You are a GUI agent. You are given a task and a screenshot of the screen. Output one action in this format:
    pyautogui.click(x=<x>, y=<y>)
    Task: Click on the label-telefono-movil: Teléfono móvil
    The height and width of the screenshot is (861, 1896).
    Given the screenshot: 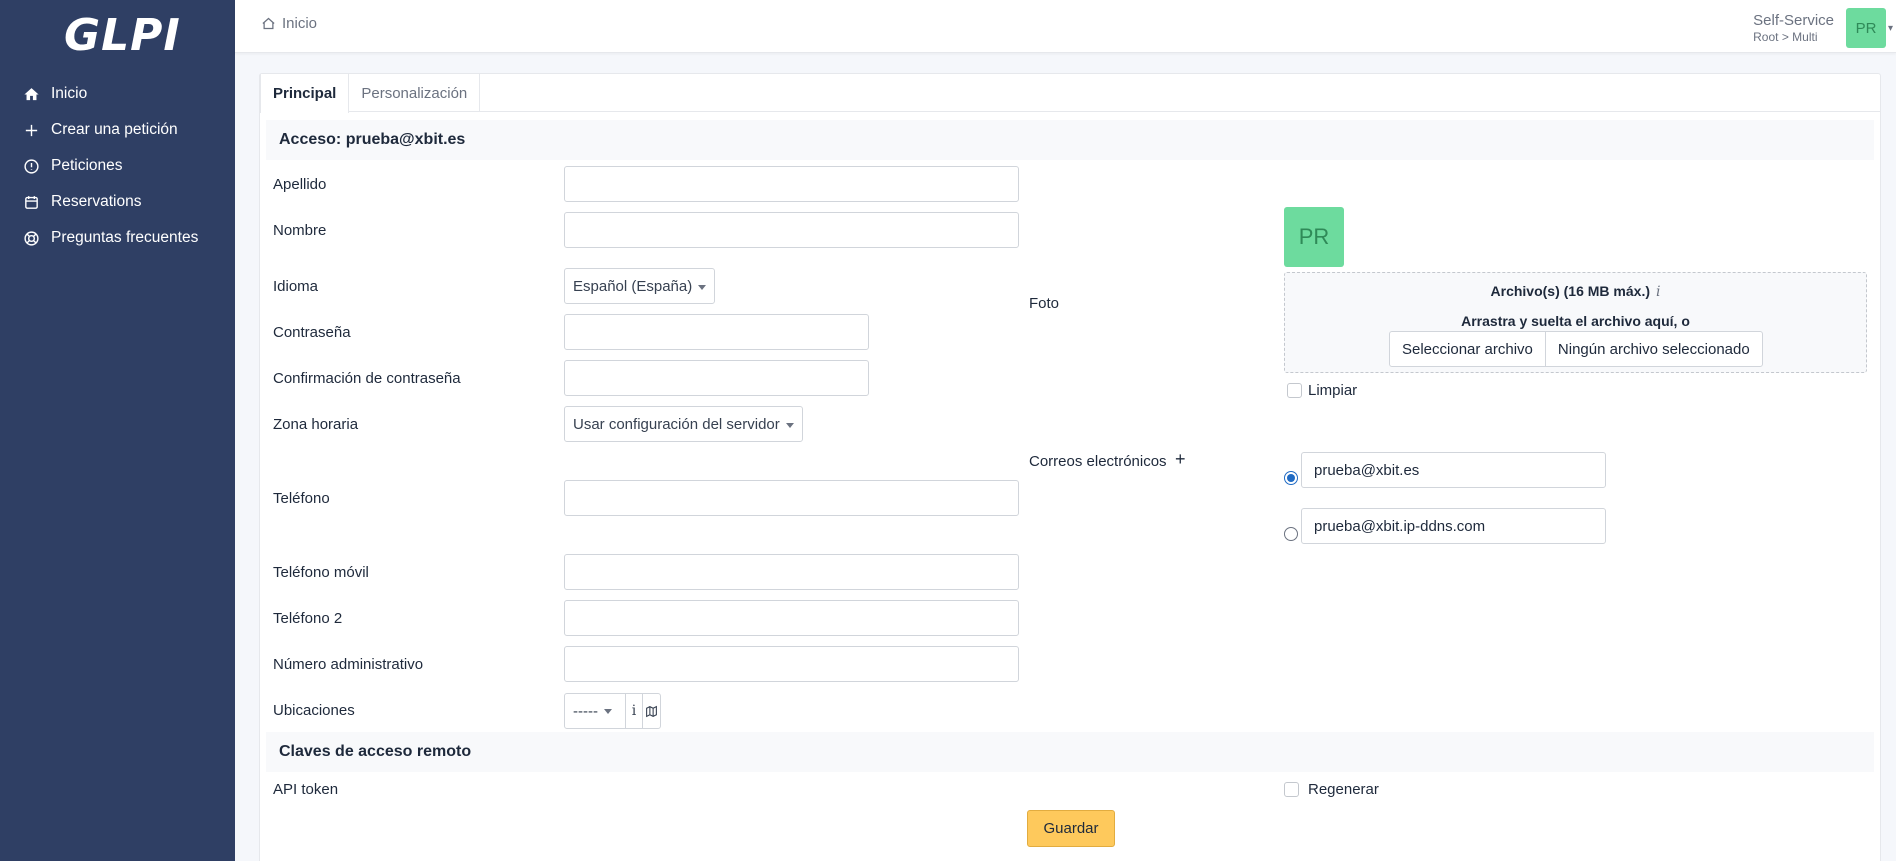 What is the action you would take?
    pyautogui.click(x=321, y=572)
    